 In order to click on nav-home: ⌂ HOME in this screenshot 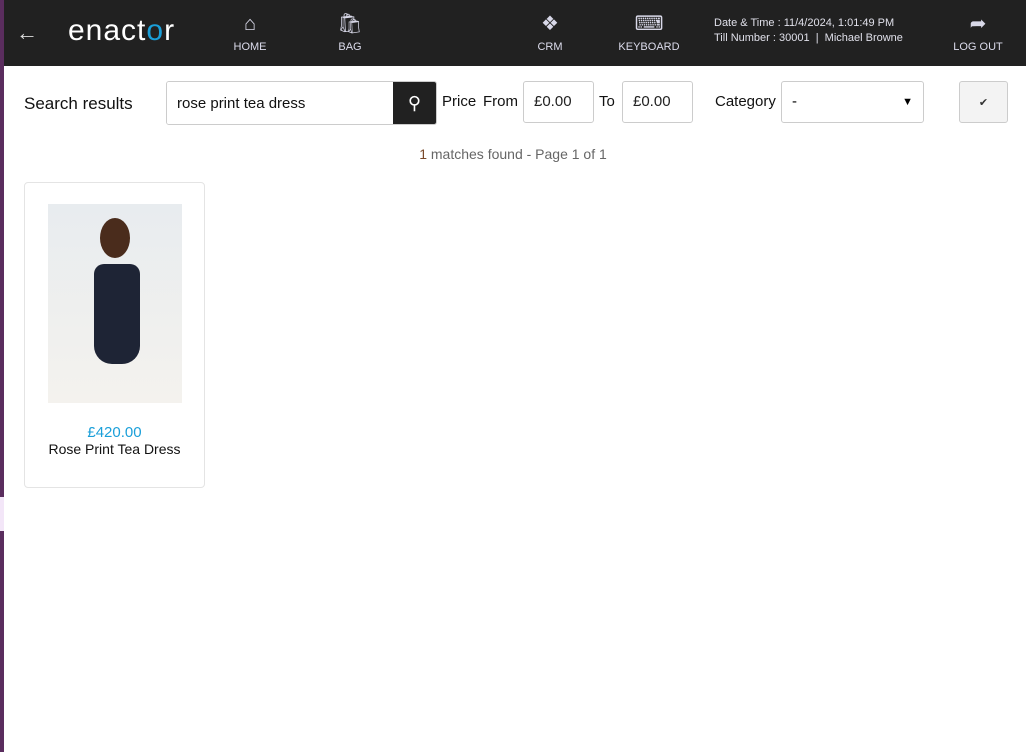, I will do `click(250, 32)`.